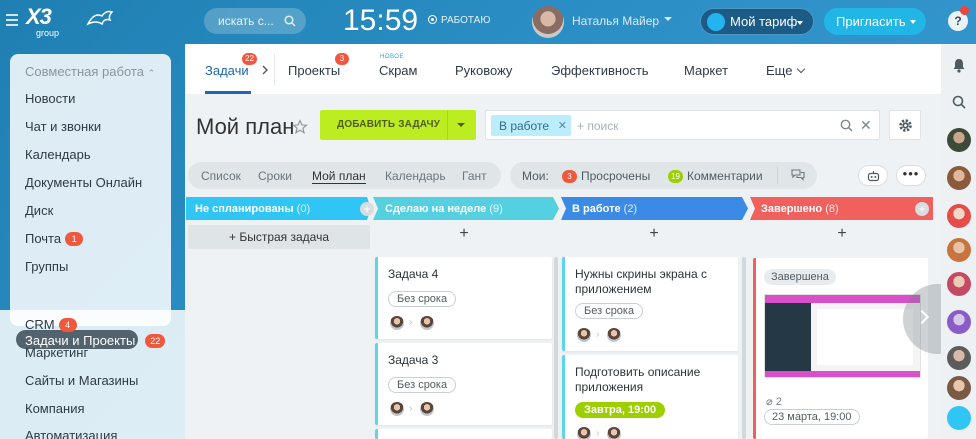 This screenshot has width=976, height=439. Describe the element at coordinates (398, 125) in the screenshot. I see `add-task-button: ДОБАВИТЬ ЗАДАЧУ` at that location.